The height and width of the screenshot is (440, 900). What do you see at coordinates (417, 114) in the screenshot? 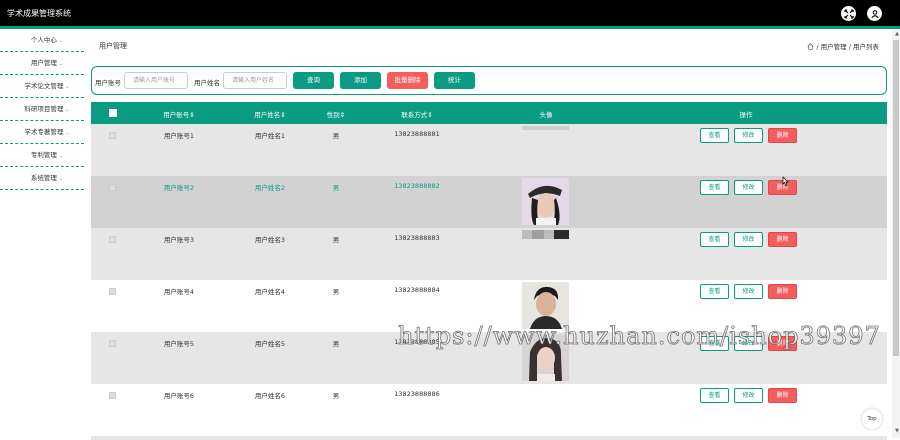
I see `header-phone: 联系方式⇕` at bounding box center [417, 114].